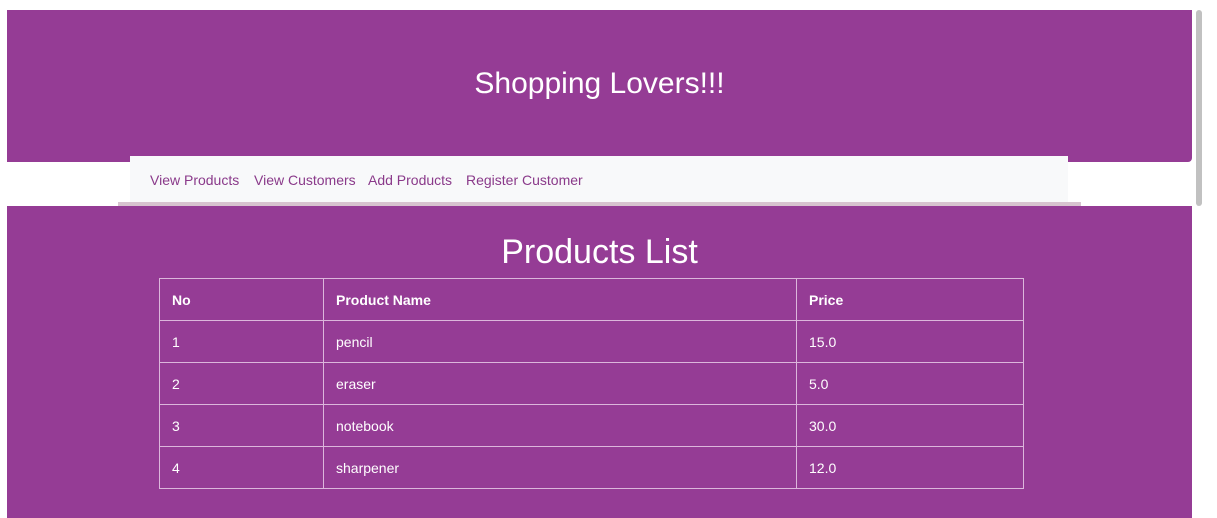 The image size is (1217, 518). I want to click on nav-view-products: View Products, so click(194, 180).